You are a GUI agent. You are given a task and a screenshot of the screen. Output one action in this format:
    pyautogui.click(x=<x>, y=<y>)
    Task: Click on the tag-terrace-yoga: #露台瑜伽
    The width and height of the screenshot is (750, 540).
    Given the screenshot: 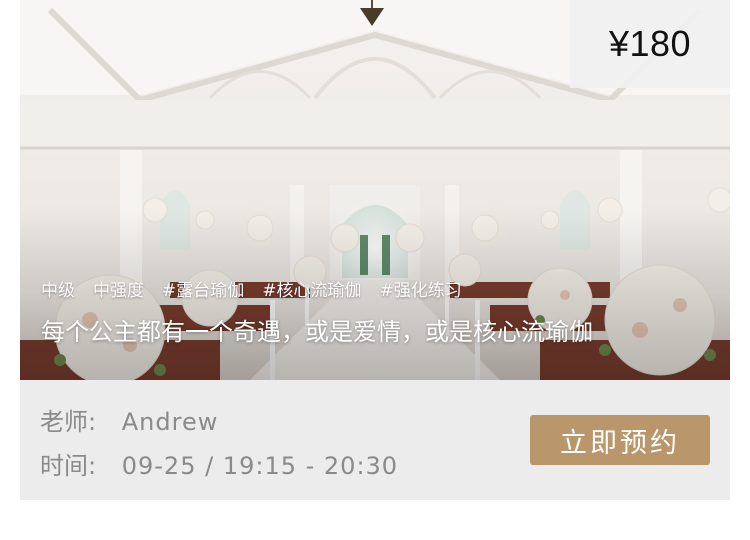 What is the action you would take?
    pyautogui.click(x=203, y=291)
    